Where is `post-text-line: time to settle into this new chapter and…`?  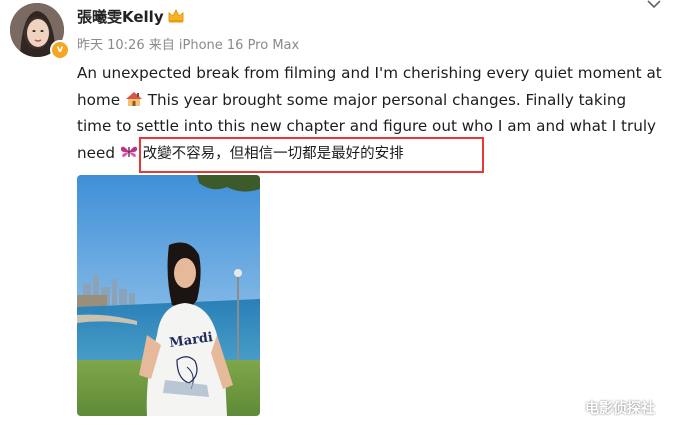
post-text-line: time to settle into this new chapter and… is located at coordinates (367, 126).